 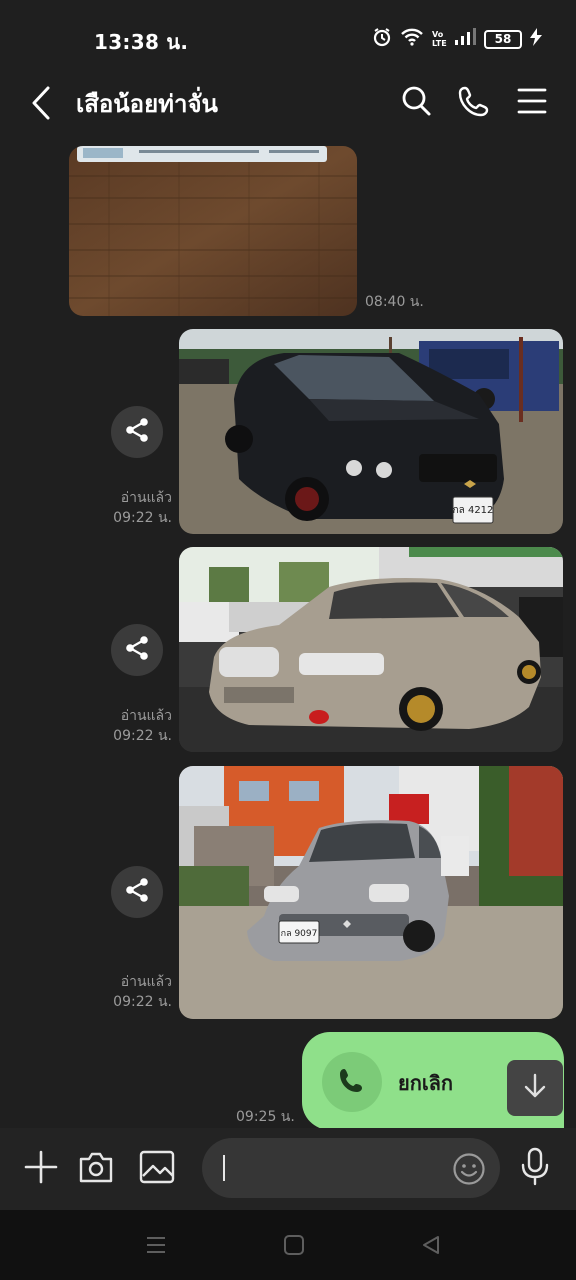 What do you see at coordinates (96, 1169) in the screenshot?
I see `camera-icon` at bounding box center [96, 1169].